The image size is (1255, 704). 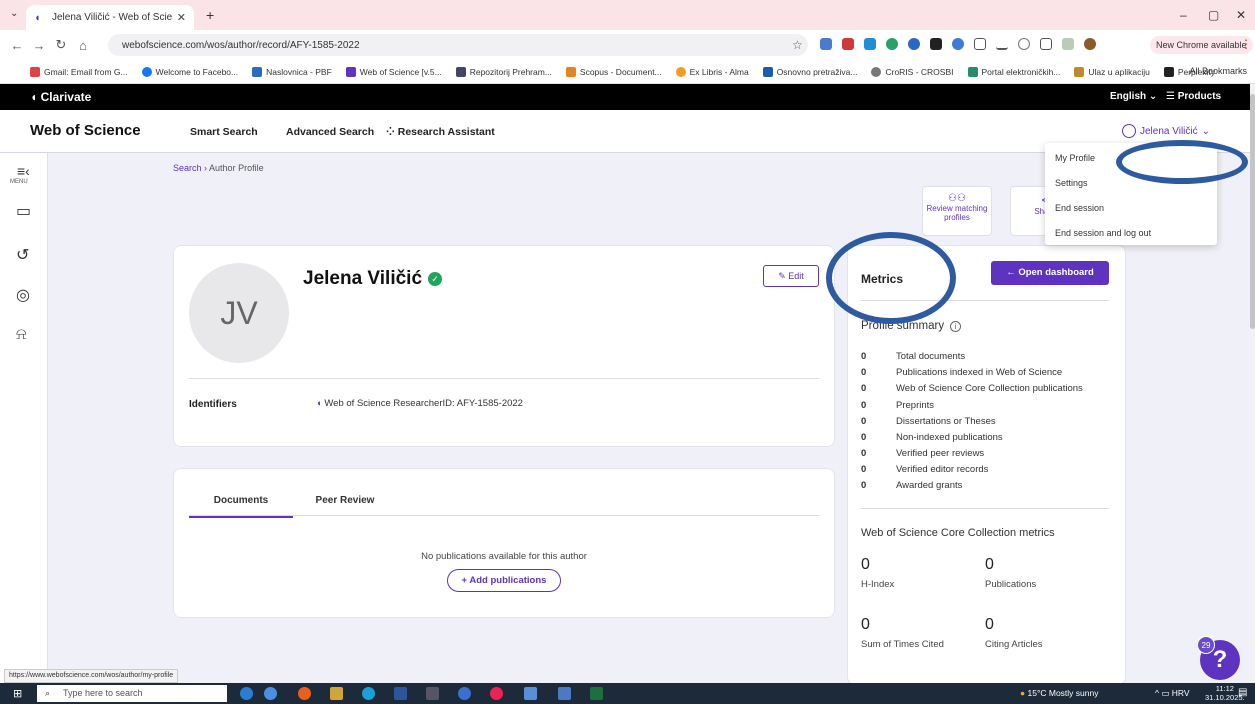 I want to click on metric-row: 0 Verified peer reviews, so click(x=923, y=453).